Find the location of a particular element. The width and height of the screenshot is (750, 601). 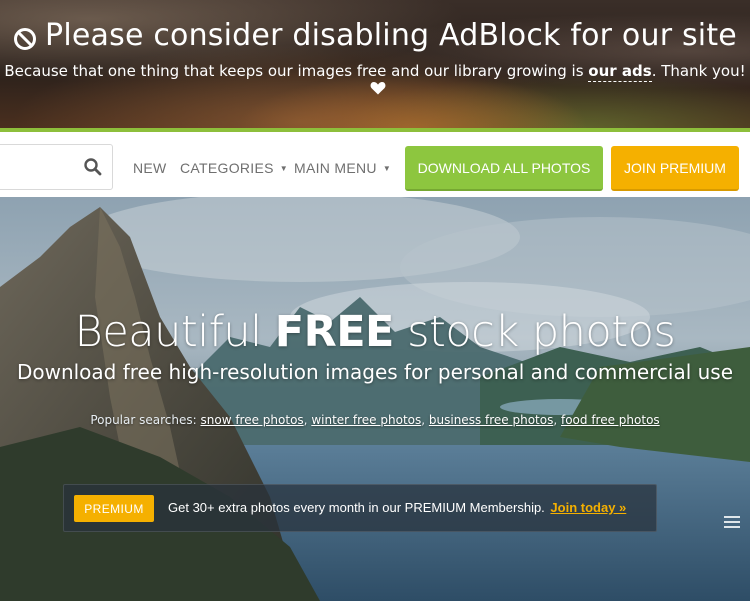

popular-searches-label: Popular searches: is located at coordinates (143, 420).